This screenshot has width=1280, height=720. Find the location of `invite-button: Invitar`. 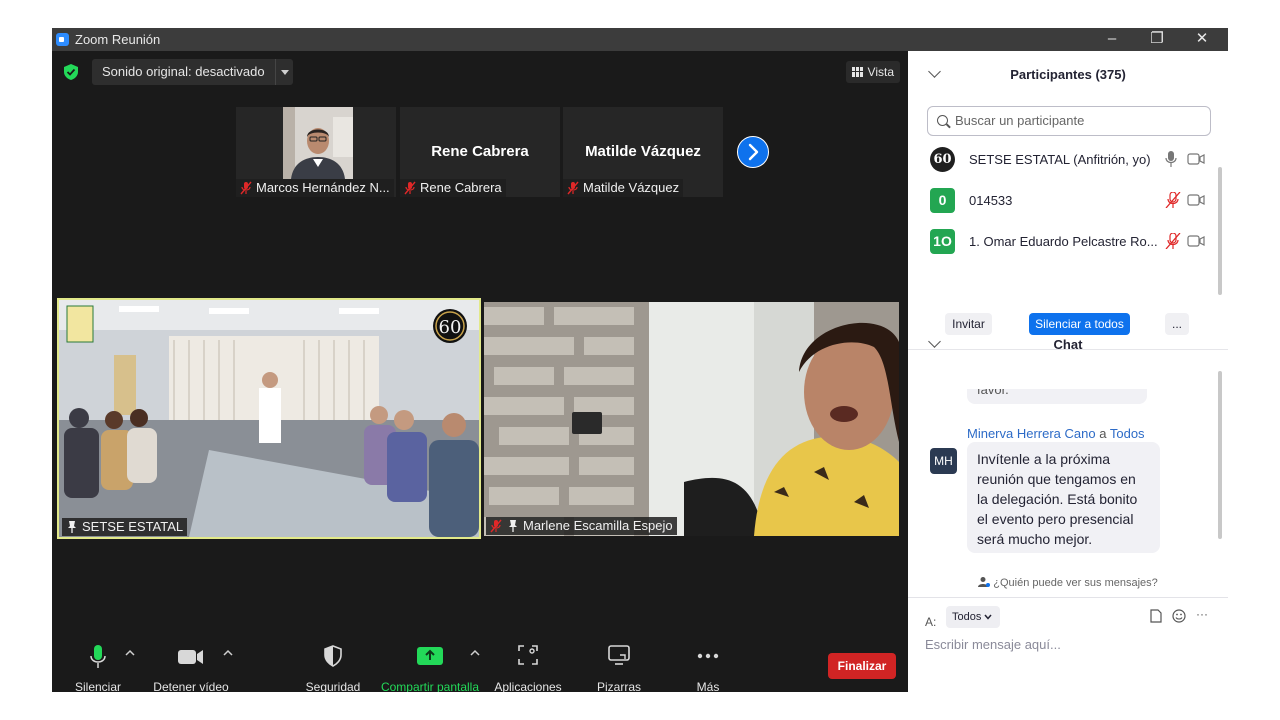

invite-button: Invitar is located at coordinates (968, 324).